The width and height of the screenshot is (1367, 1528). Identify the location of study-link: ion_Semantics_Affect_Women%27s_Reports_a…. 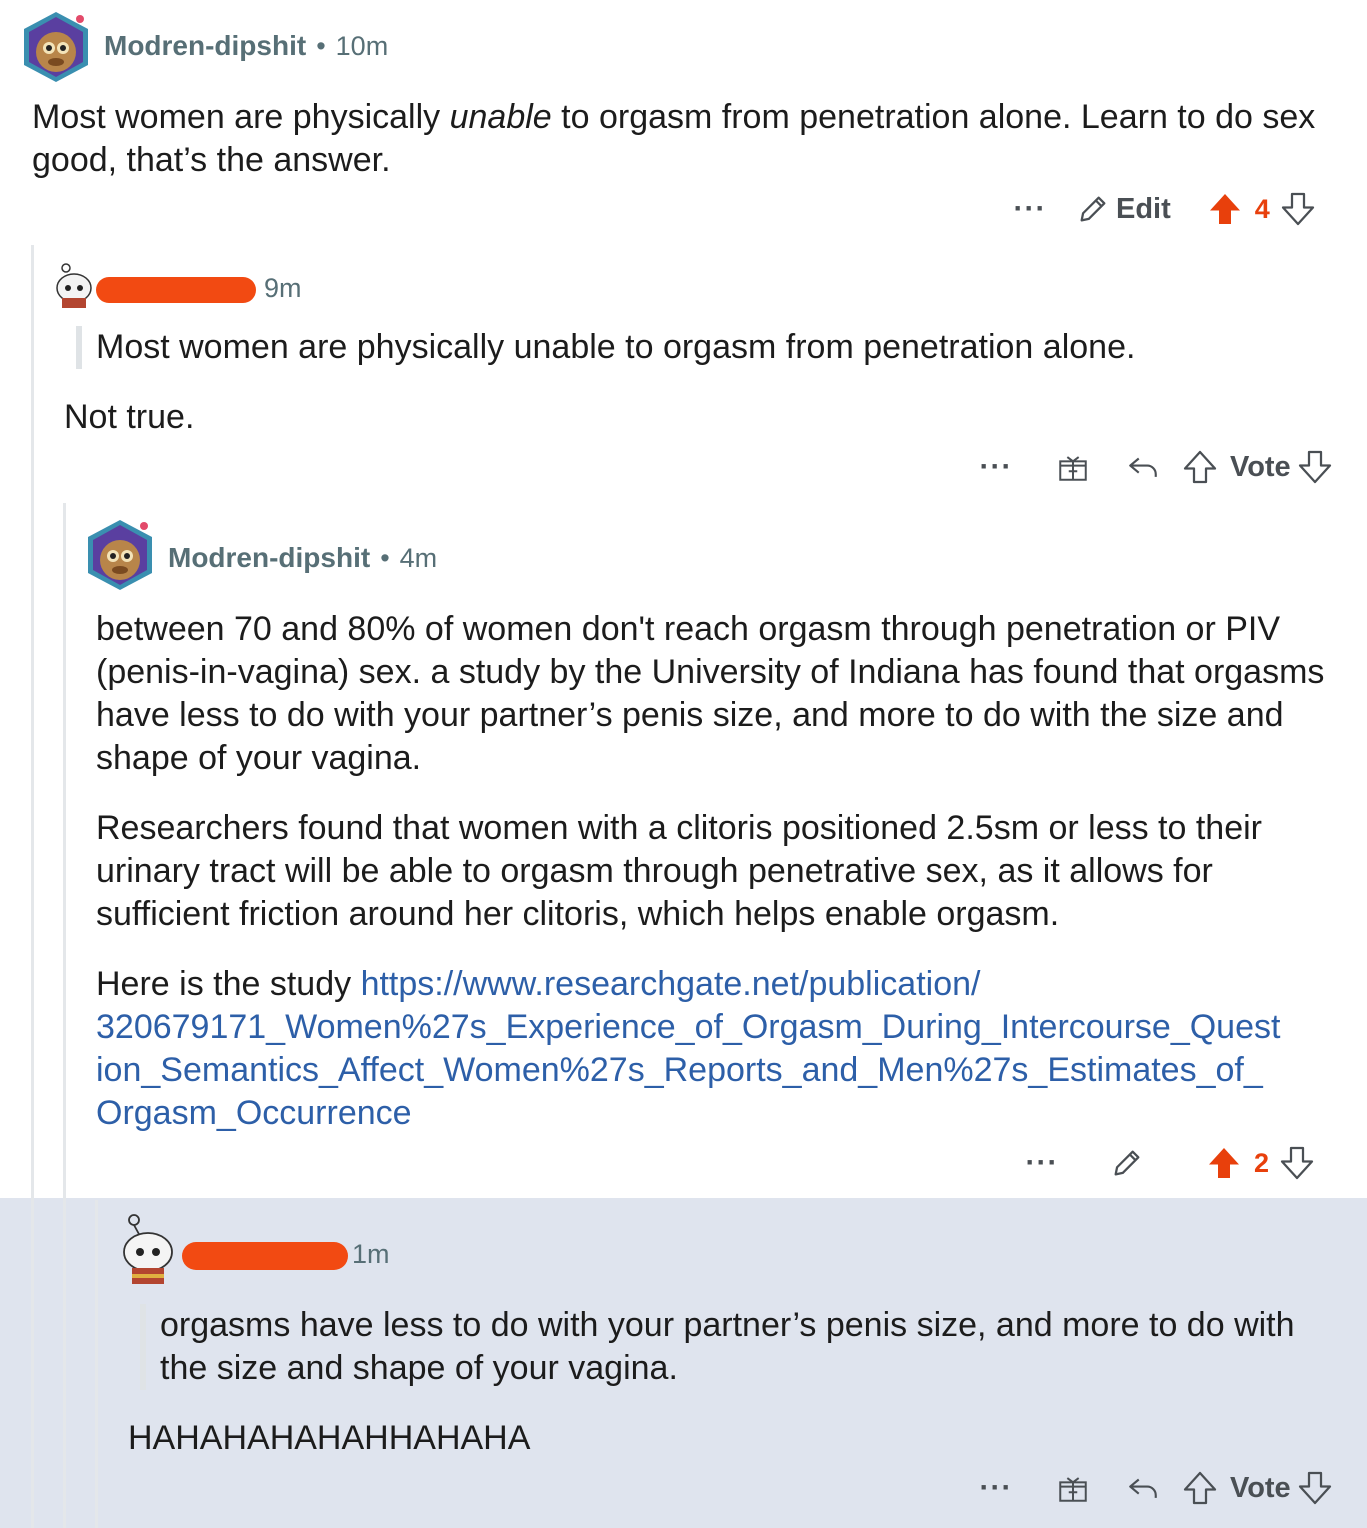
(679, 1070).